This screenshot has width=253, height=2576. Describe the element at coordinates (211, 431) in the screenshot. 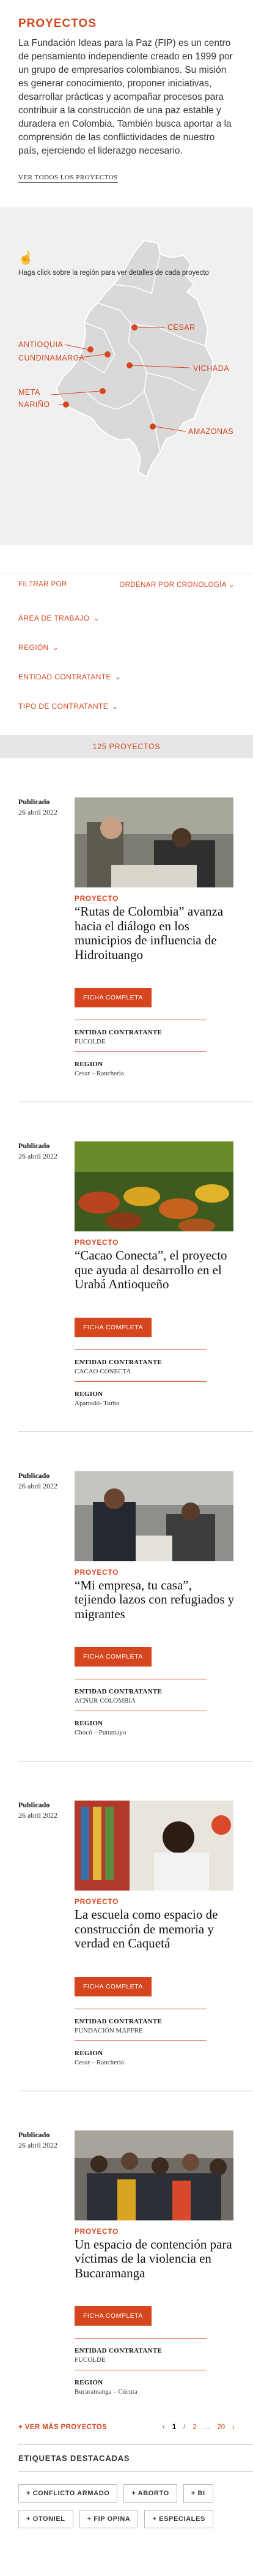

I see `region-amazonas: AMAZONAS` at that location.